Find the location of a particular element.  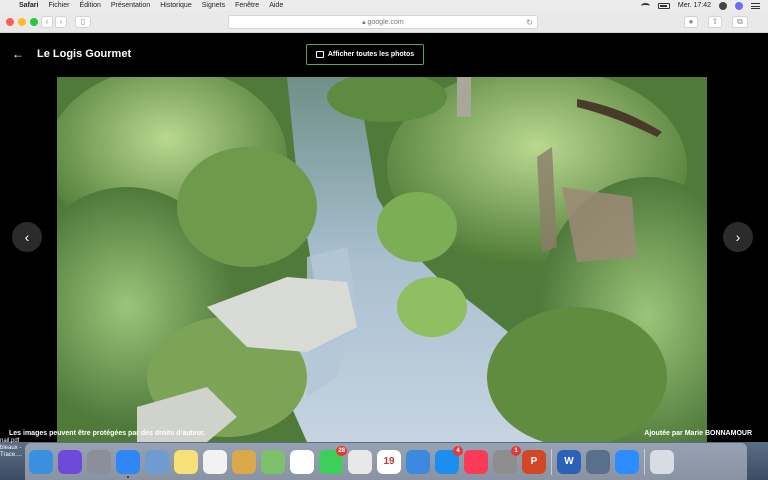

contributor-caption: Ajoutée par Marie BONNAMOUR is located at coordinates (698, 433).